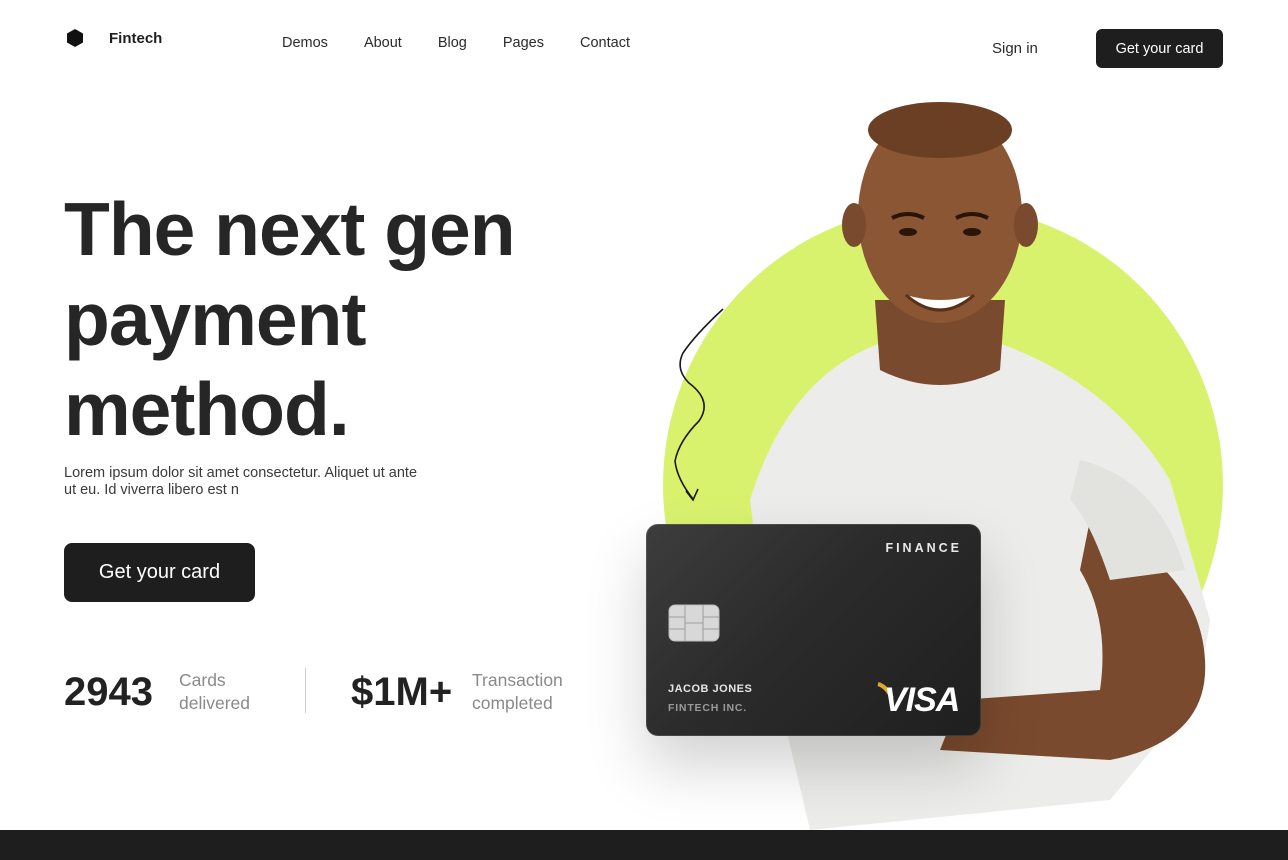 The image size is (1288, 860). I want to click on nav-link-demos: Demos, so click(305, 43).